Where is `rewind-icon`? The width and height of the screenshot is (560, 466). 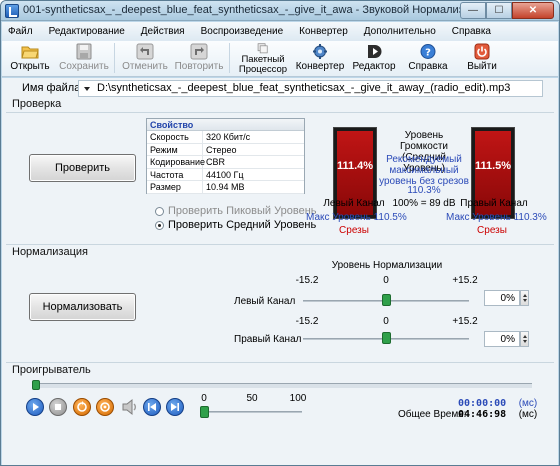
rewind-icon is located at coordinates (152, 407).